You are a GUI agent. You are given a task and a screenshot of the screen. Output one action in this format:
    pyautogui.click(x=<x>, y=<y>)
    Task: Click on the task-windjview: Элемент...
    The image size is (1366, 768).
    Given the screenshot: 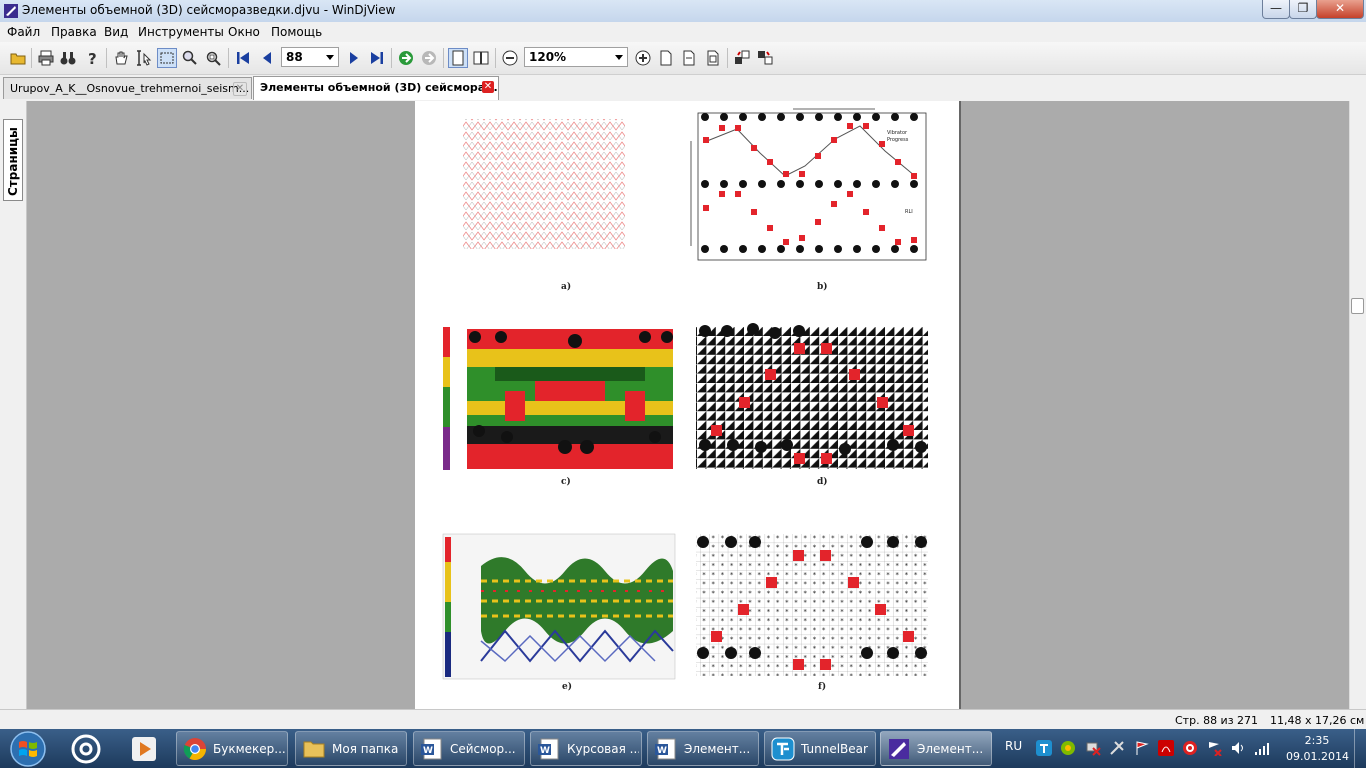 What is the action you would take?
    pyautogui.click(x=936, y=748)
    